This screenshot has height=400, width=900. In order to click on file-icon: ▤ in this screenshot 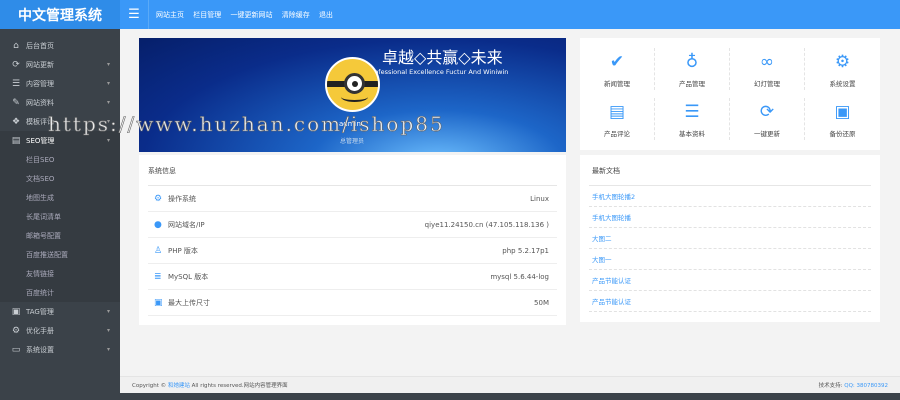, I will do `click(16, 140)`.